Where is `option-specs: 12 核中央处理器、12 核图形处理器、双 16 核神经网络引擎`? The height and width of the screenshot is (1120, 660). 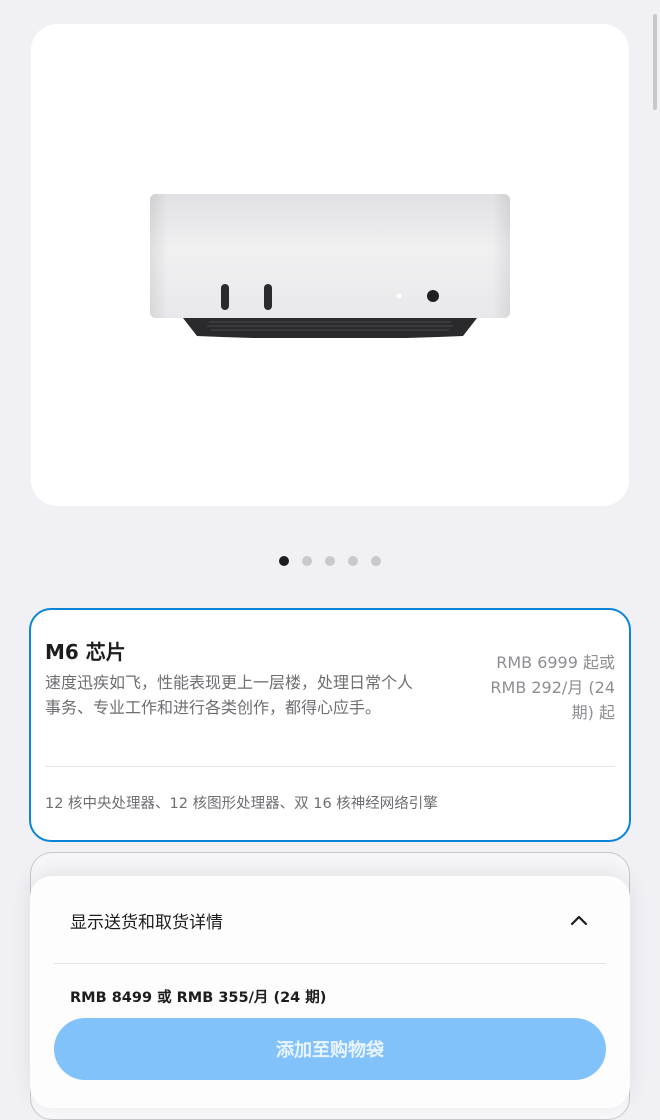
option-specs: 12 核中央处理器、12 核图形处理器、双 16 核神经网络引擎 is located at coordinates (241, 804).